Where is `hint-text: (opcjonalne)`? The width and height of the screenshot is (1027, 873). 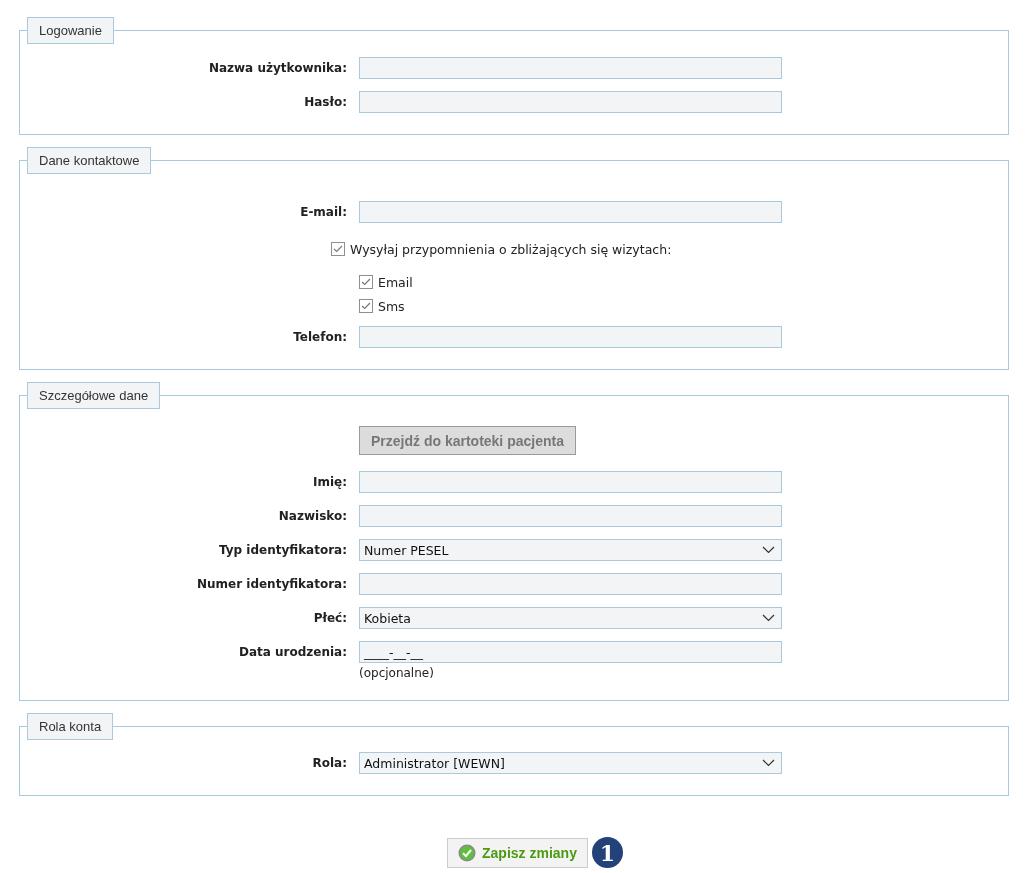 hint-text: (opcjonalne) is located at coordinates (397, 673).